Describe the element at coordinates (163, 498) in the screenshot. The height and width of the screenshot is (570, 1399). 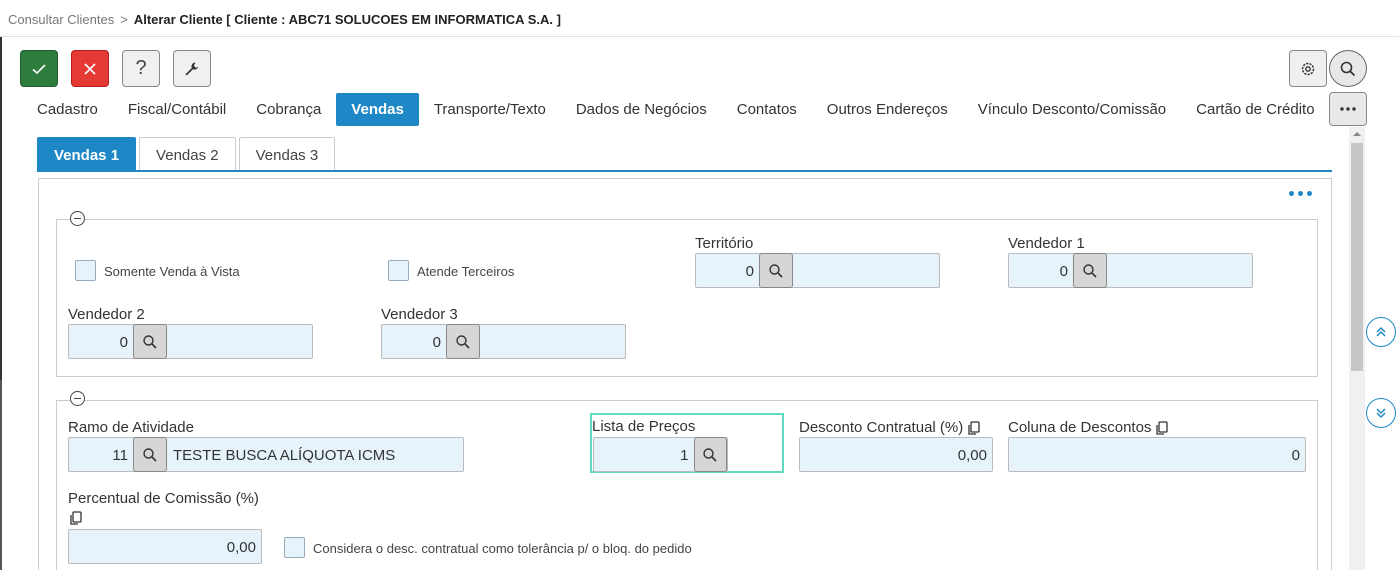
I see `percentual-comissao-label: Percentual de Comissão (%)` at that location.